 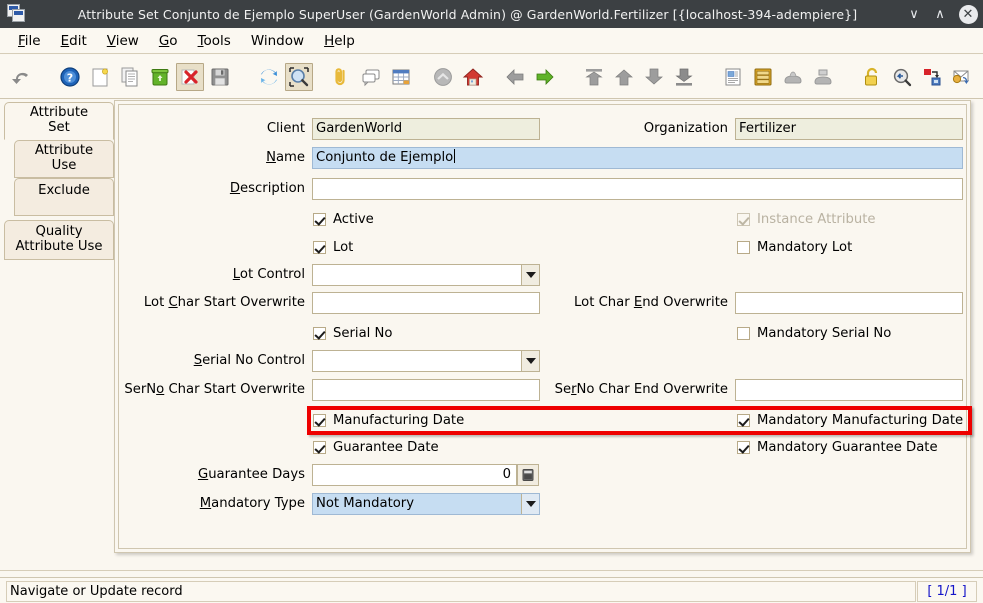 I want to click on name-field: Conjunto de Ejemplo, so click(x=637, y=158).